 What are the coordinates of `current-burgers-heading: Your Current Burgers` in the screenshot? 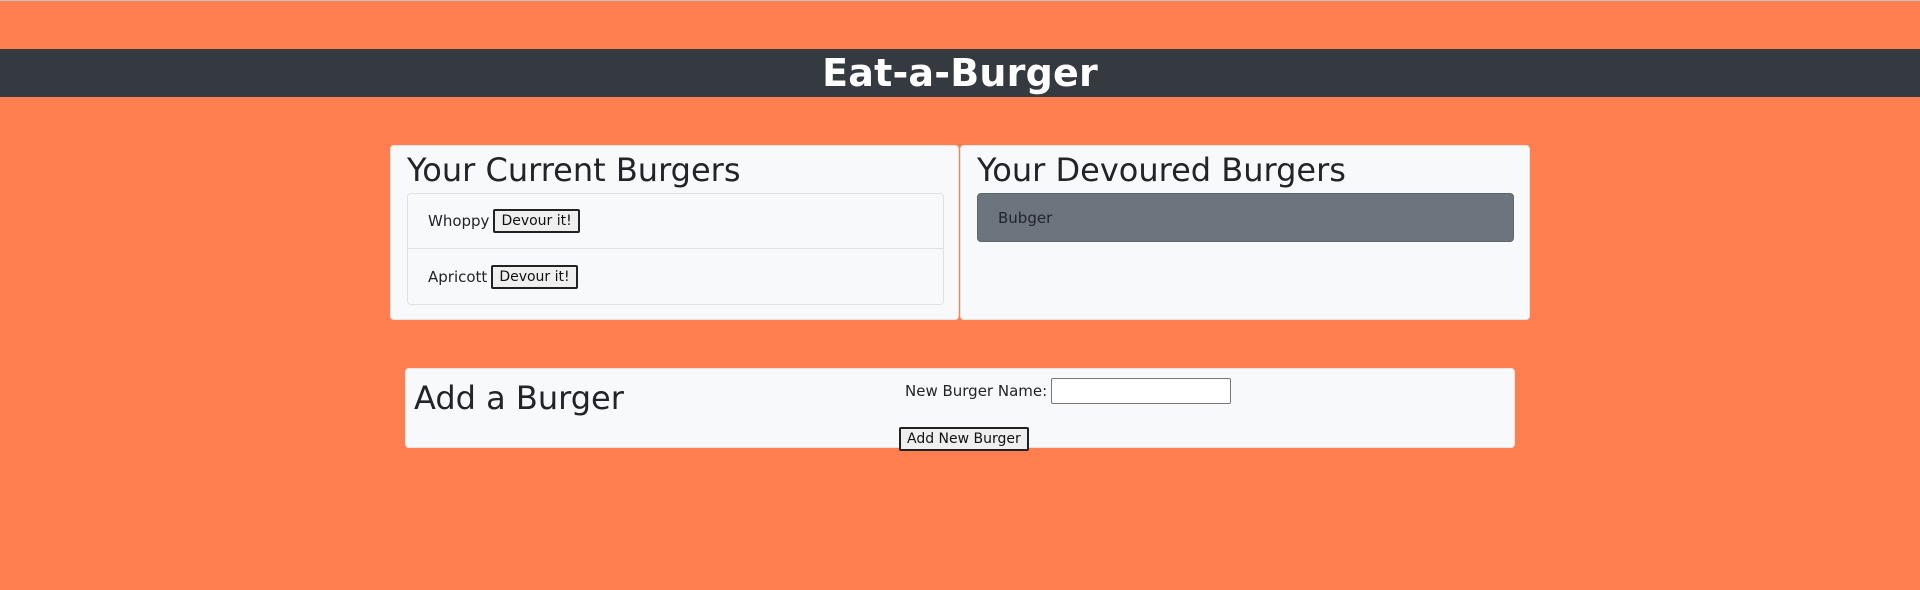 It's located at (574, 170).